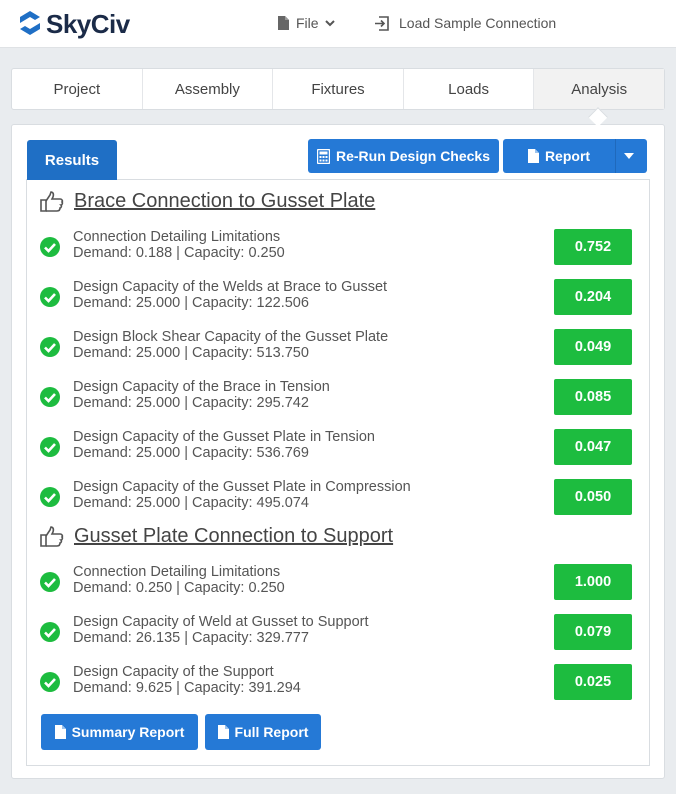  Describe the element at coordinates (30, 23) in the screenshot. I see `skyciv-logo-icon` at that location.